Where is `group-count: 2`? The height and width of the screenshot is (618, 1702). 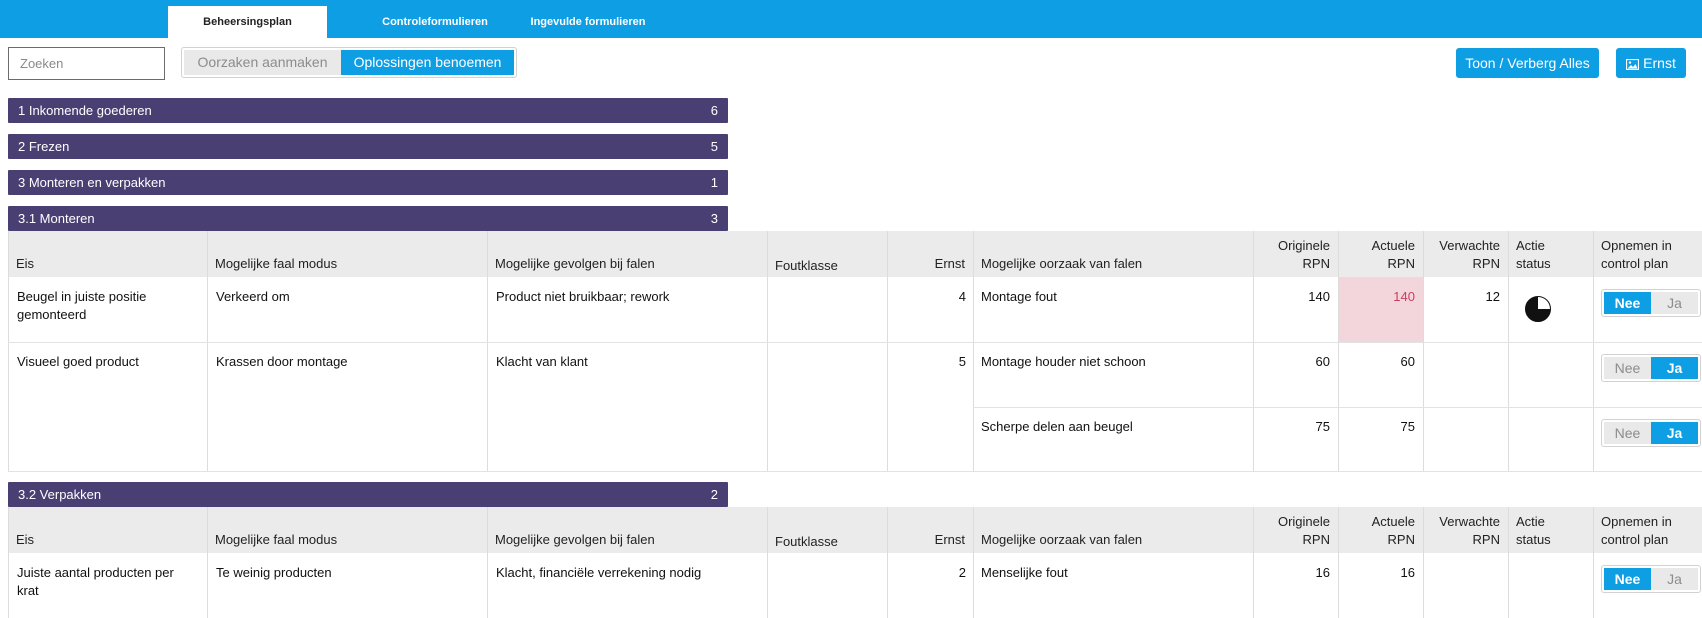 group-count: 2 is located at coordinates (714, 494).